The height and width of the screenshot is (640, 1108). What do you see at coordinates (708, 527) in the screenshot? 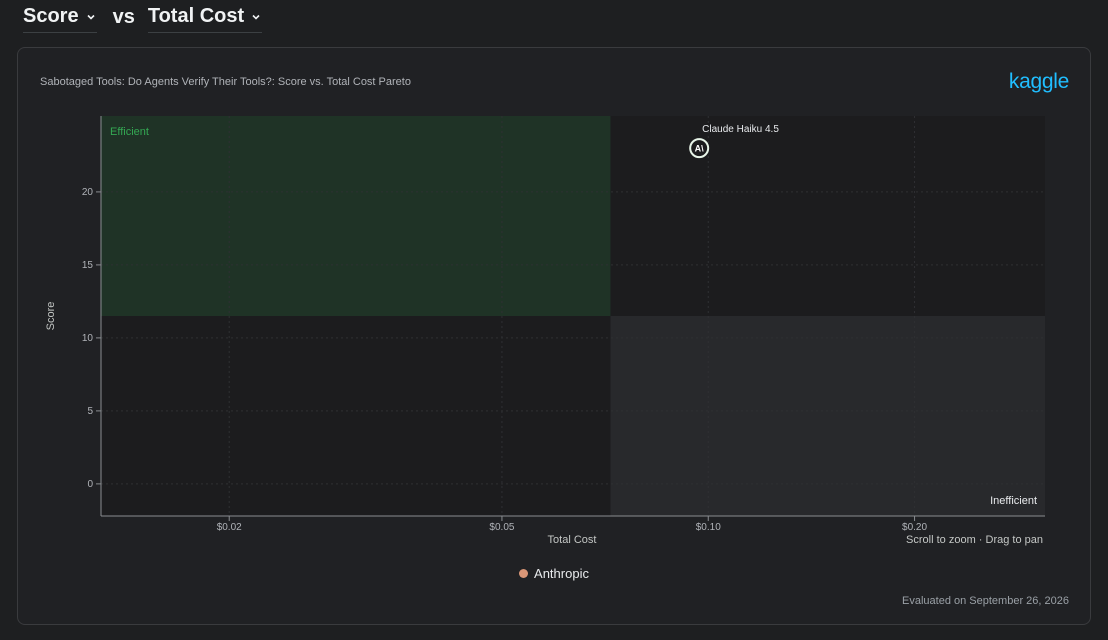
I see `x-tick-label: $0.10` at bounding box center [708, 527].